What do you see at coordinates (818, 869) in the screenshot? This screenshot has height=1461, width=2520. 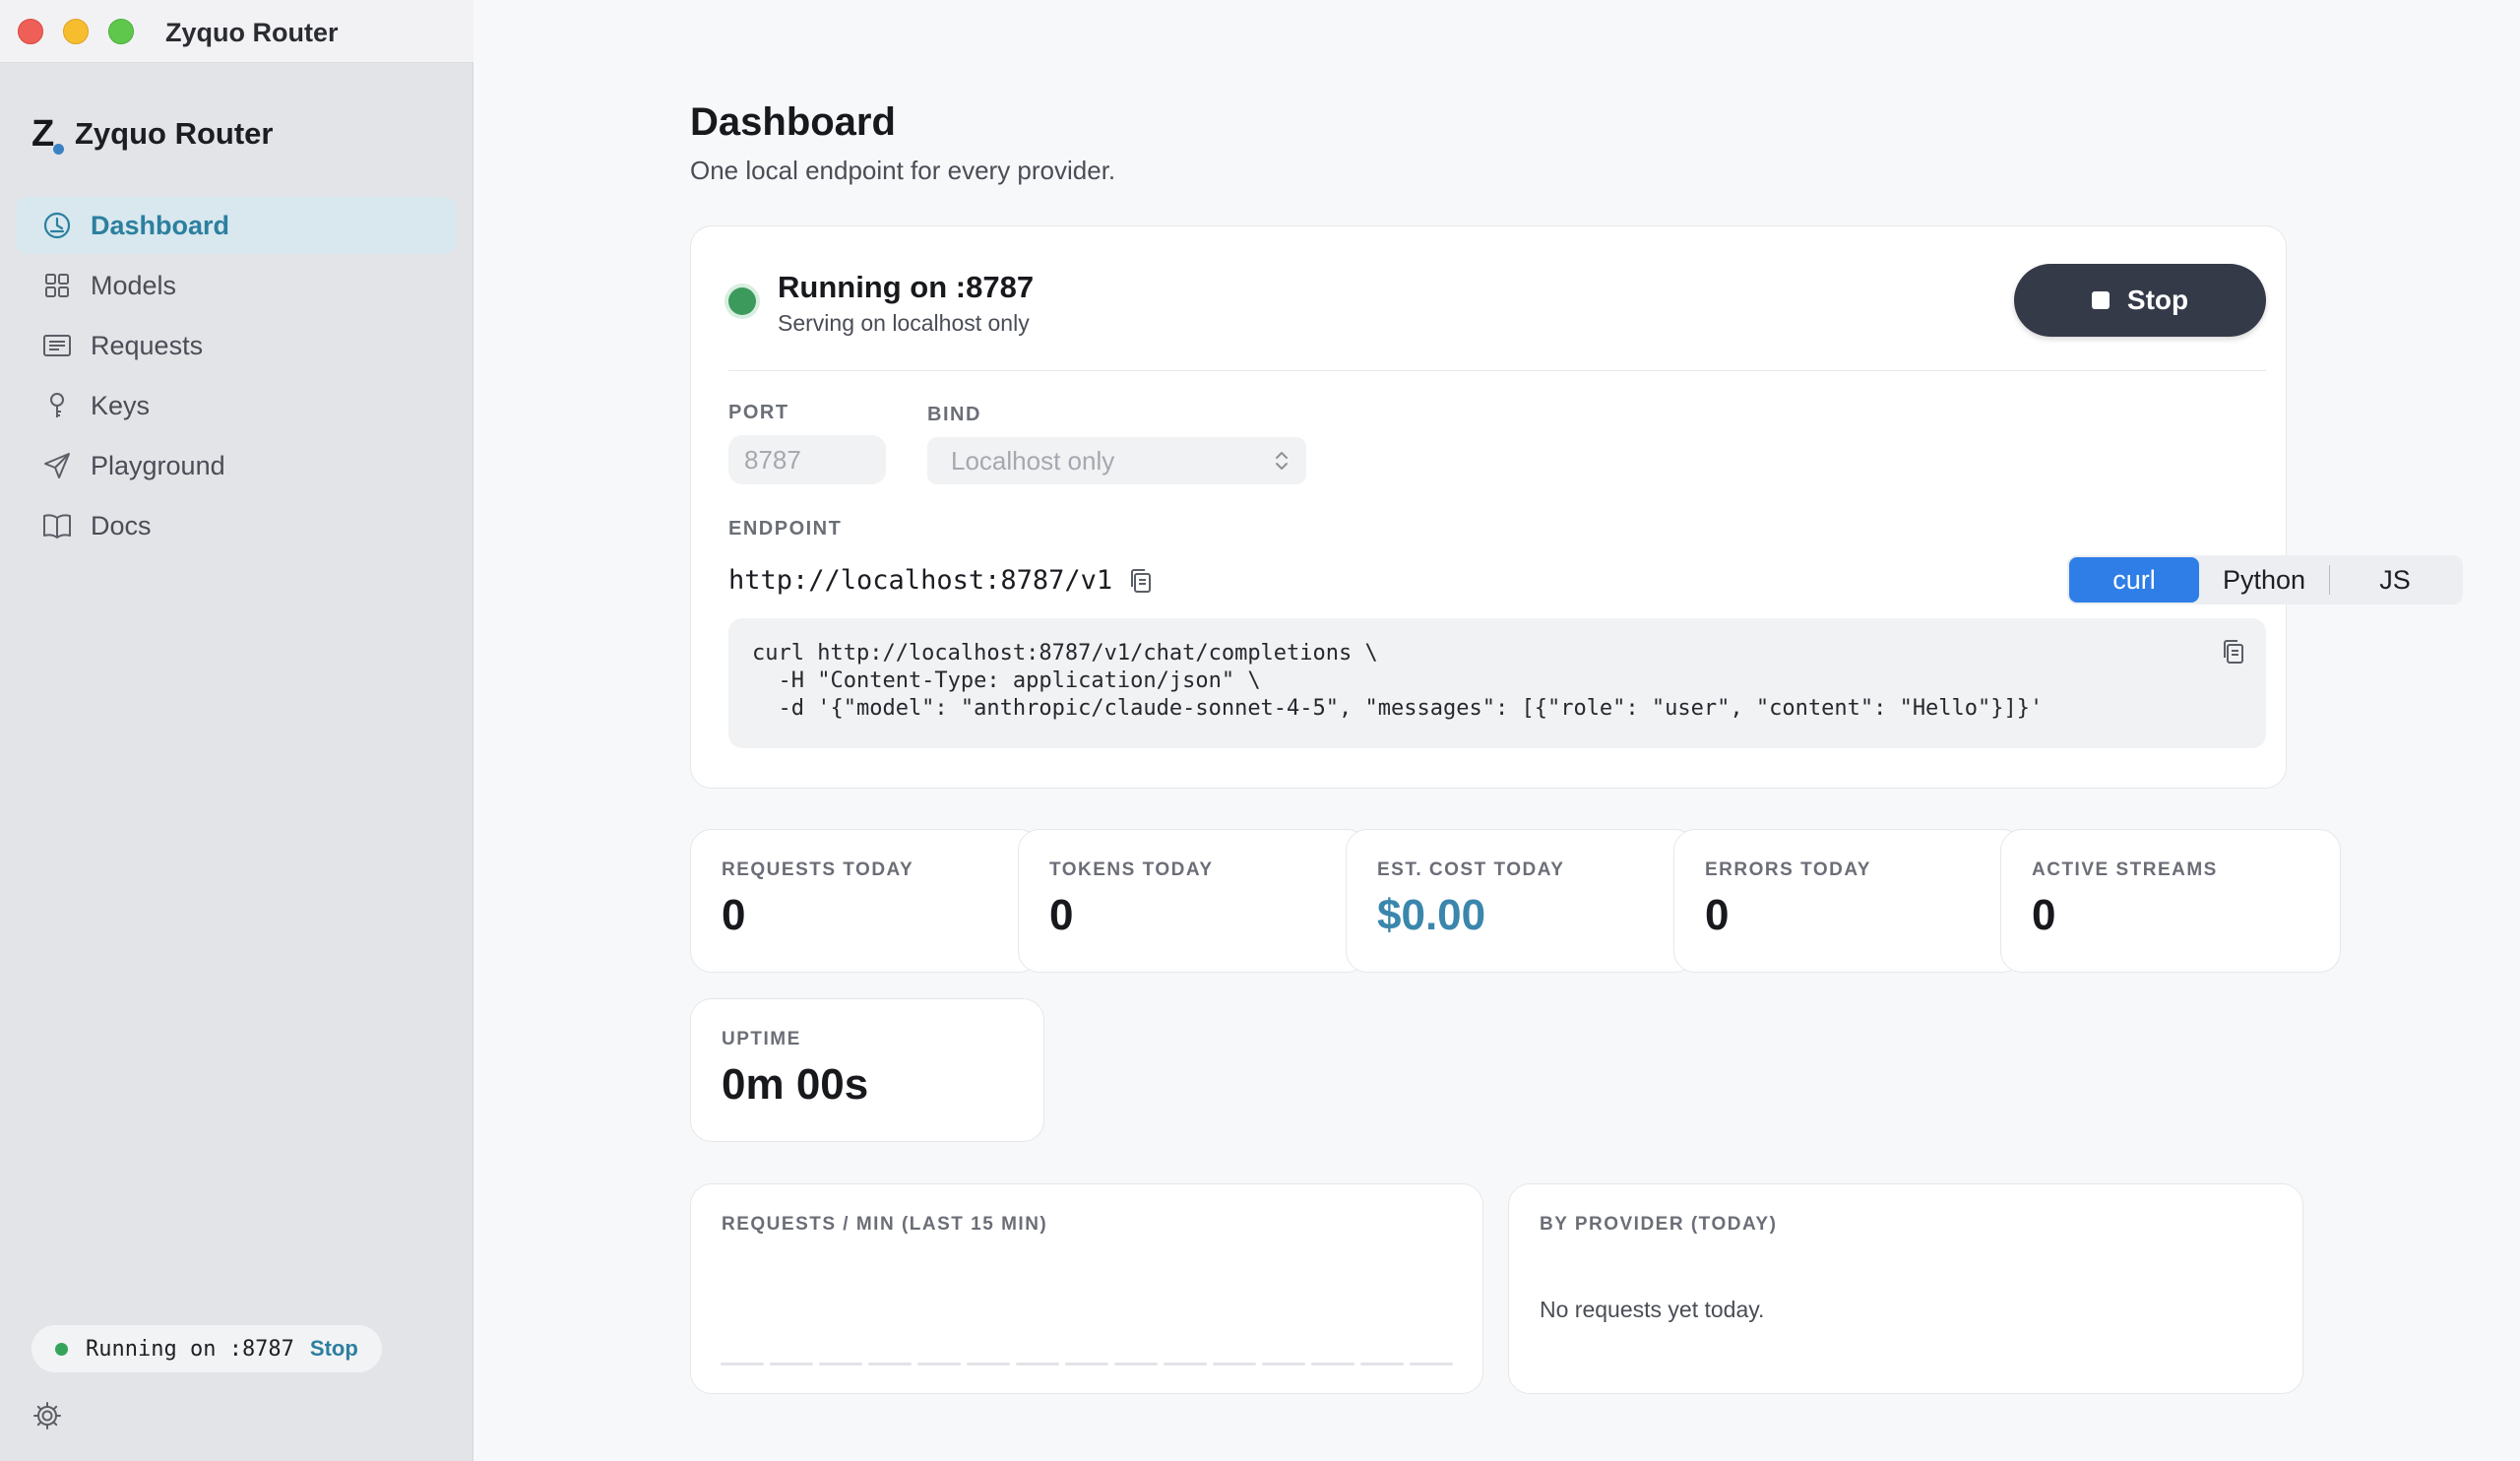 I see `stat-label: REQUESTS TODAY` at bounding box center [818, 869].